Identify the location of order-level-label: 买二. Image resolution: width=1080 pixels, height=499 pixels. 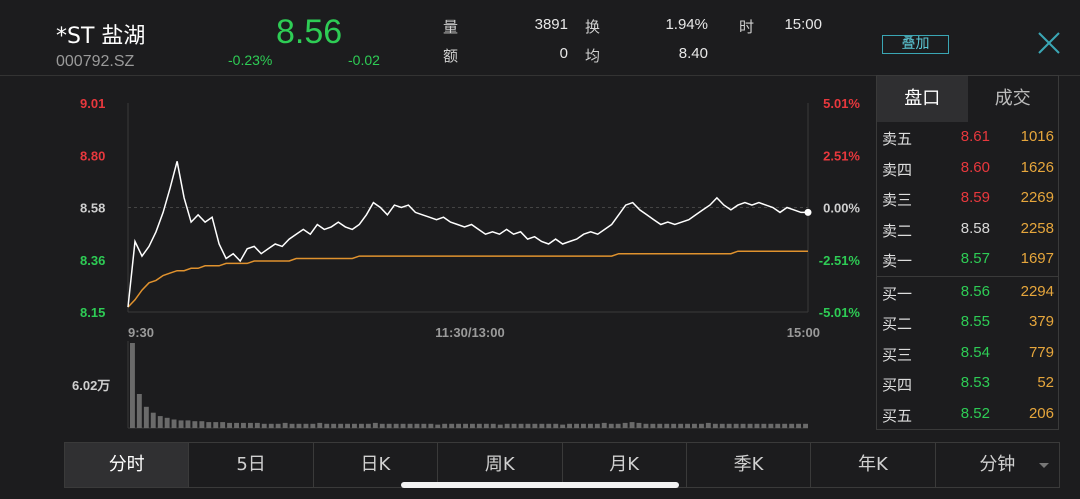
(897, 324).